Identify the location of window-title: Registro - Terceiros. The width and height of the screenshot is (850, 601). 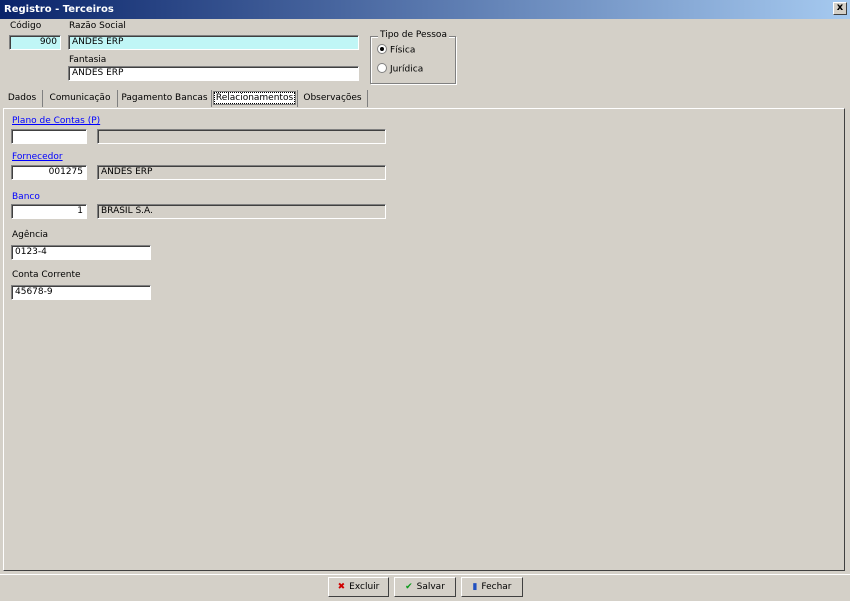
(59, 9).